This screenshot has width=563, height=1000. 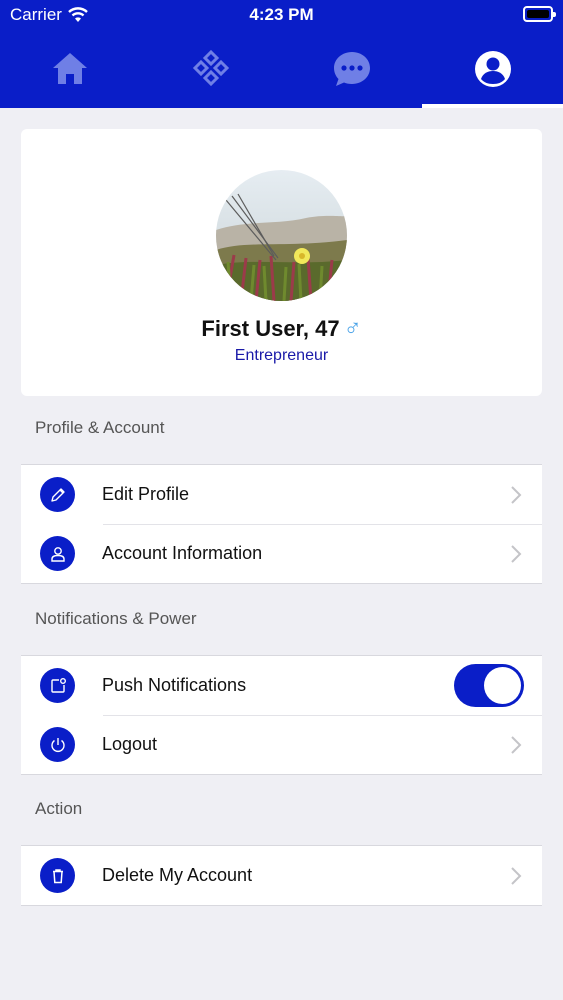 I want to click on user-occupation: Entrepreneur, so click(x=281, y=355).